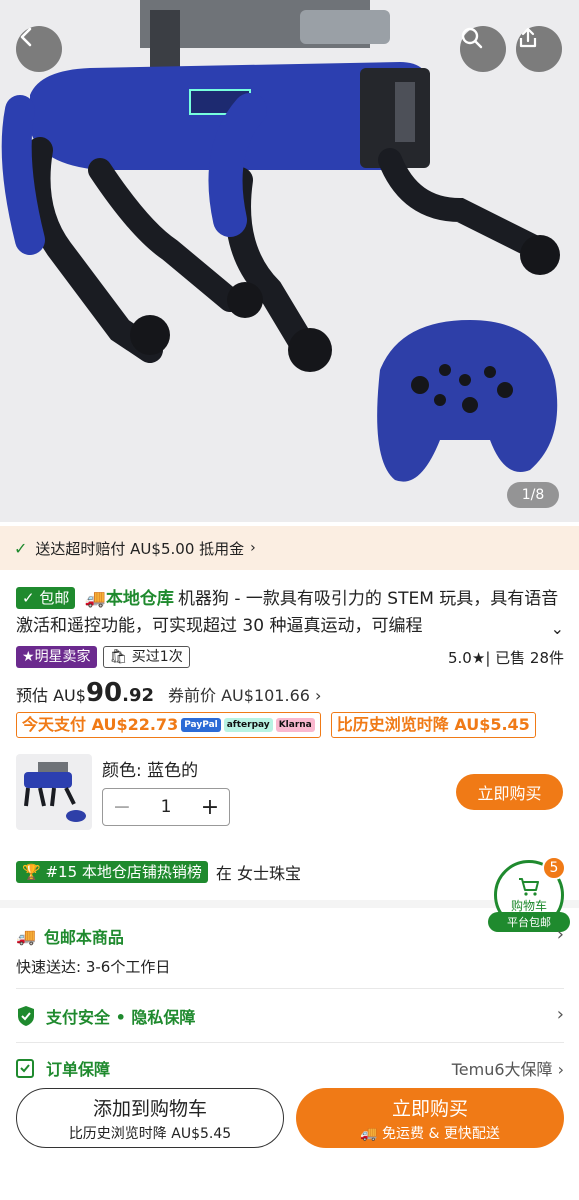 This screenshot has height=1200, width=579. What do you see at coordinates (39, 49) in the screenshot?
I see `back-button` at bounding box center [39, 49].